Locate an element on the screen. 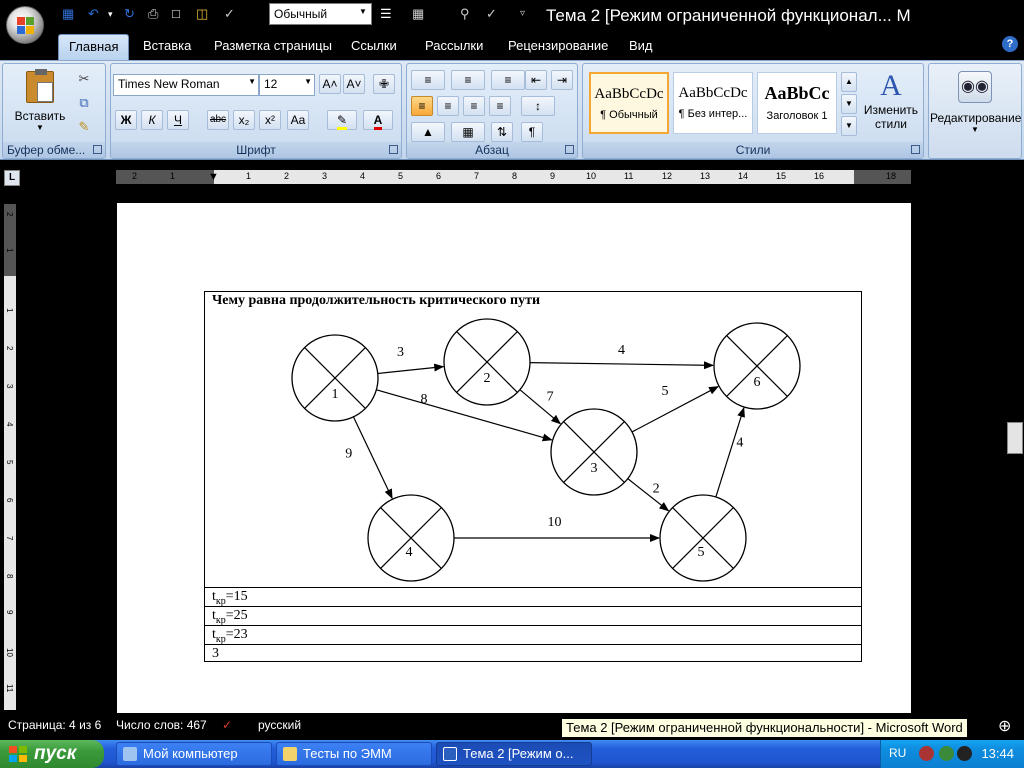  node-number: 2 is located at coordinates (487, 378).